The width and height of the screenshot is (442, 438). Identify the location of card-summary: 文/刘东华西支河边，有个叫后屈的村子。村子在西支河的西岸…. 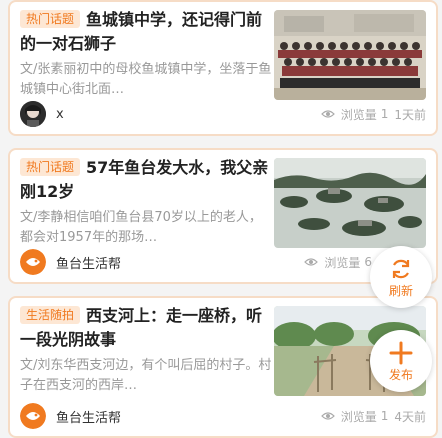
(146, 375).